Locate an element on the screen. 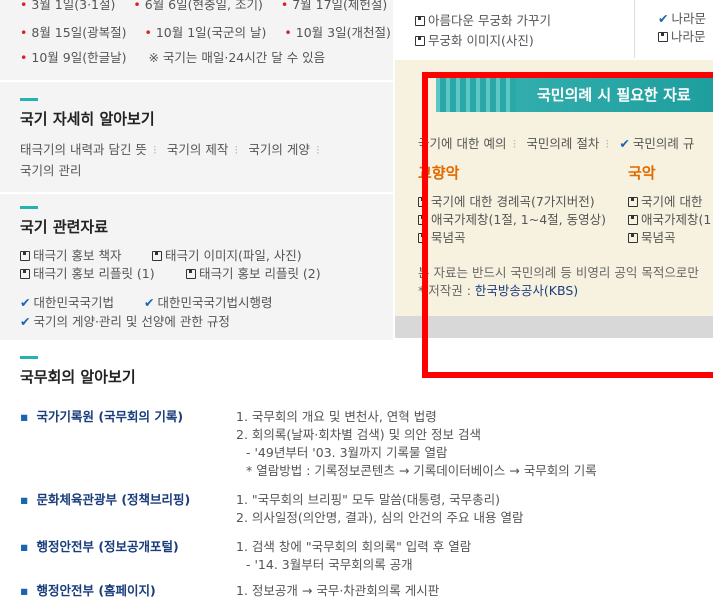 The height and width of the screenshot is (599, 713). holiday-item: 8월 15일(광복절) is located at coordinates (79, 32).